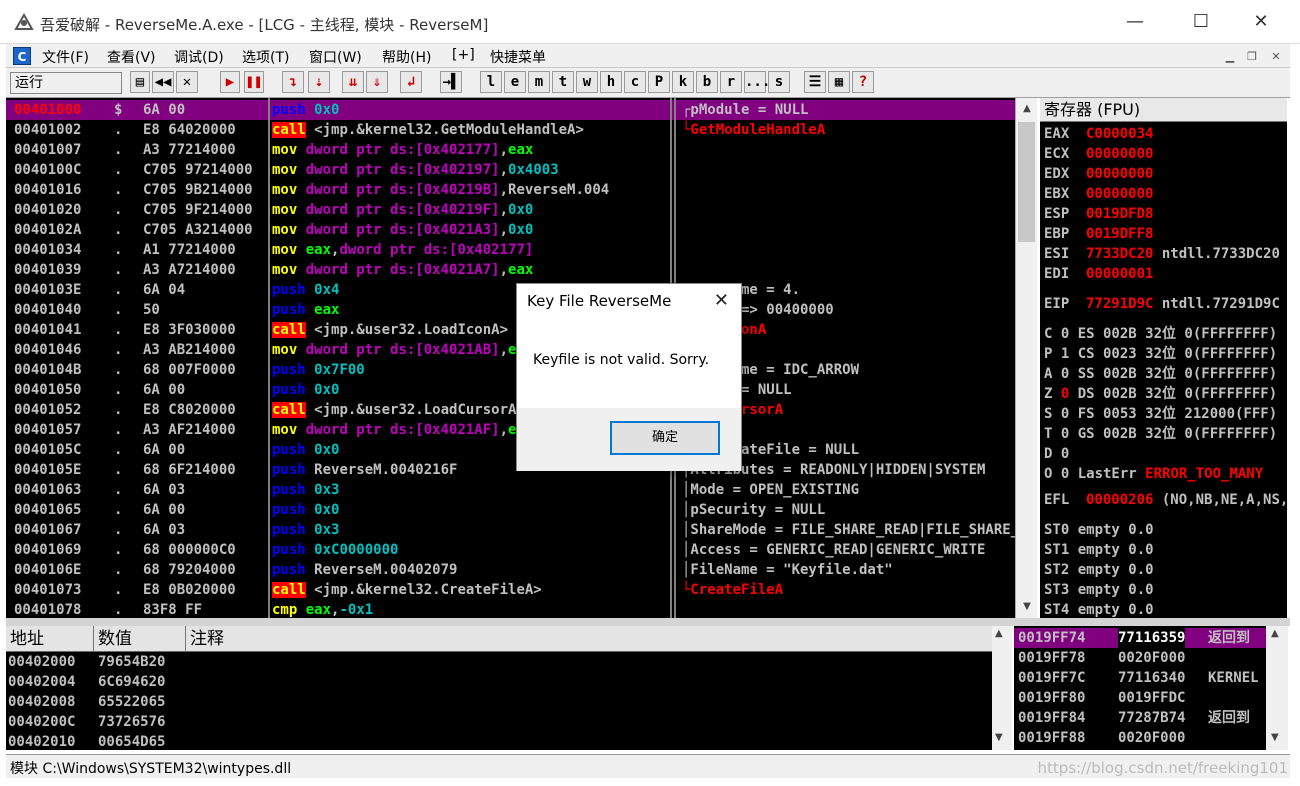 This screenshot has width=1300, height=786. I want to click on mdi-minimize-icon: ▁, so click(1230, 57).